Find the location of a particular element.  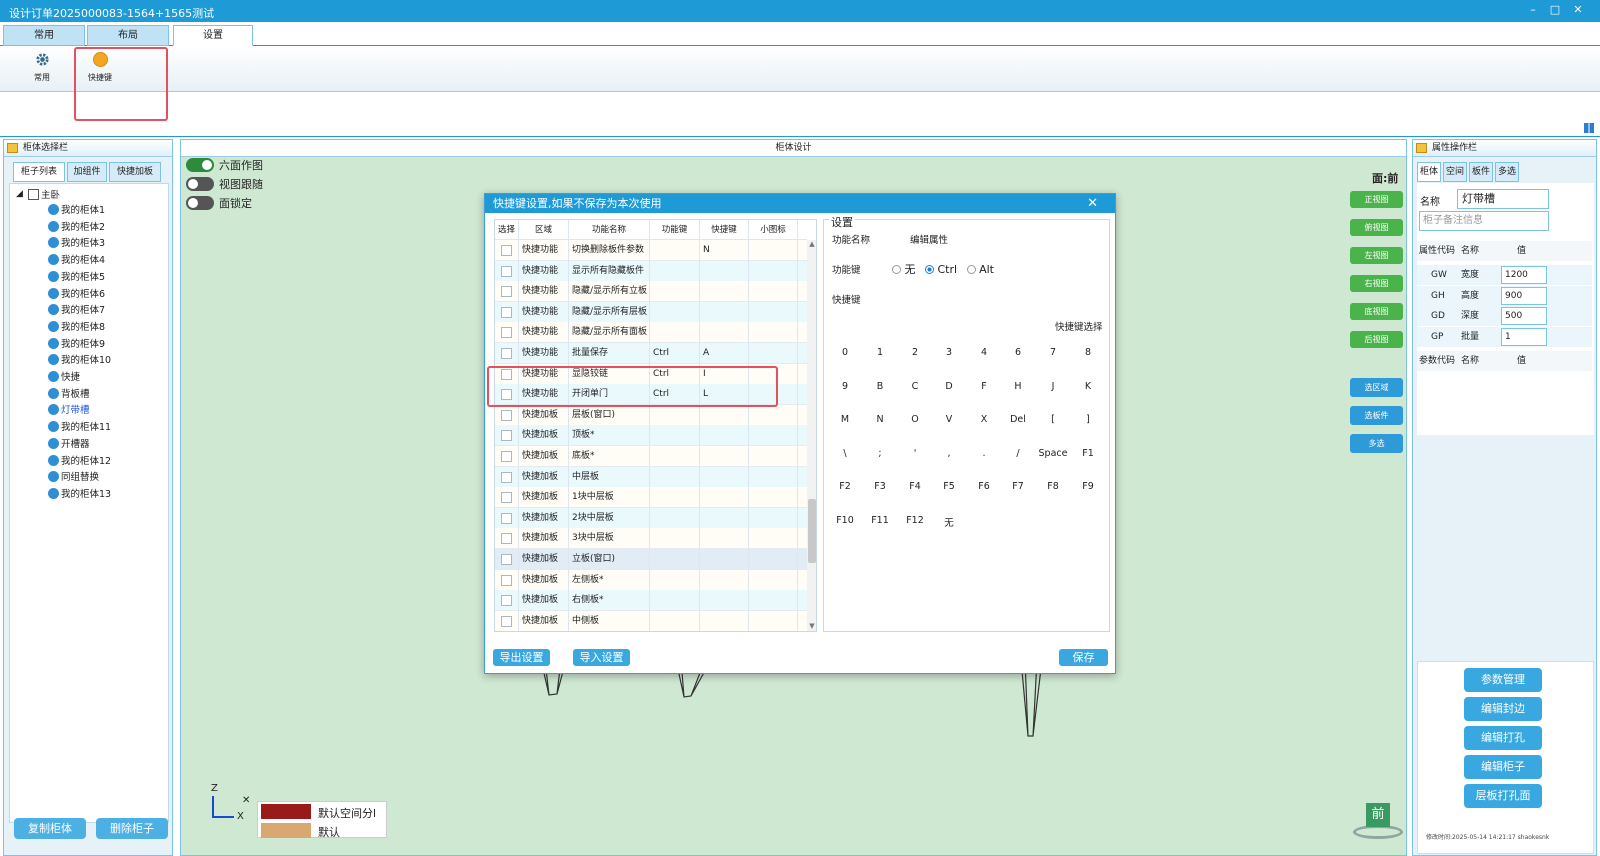

shortcut-key-option: F7 is located at coordinates (1018, 486).